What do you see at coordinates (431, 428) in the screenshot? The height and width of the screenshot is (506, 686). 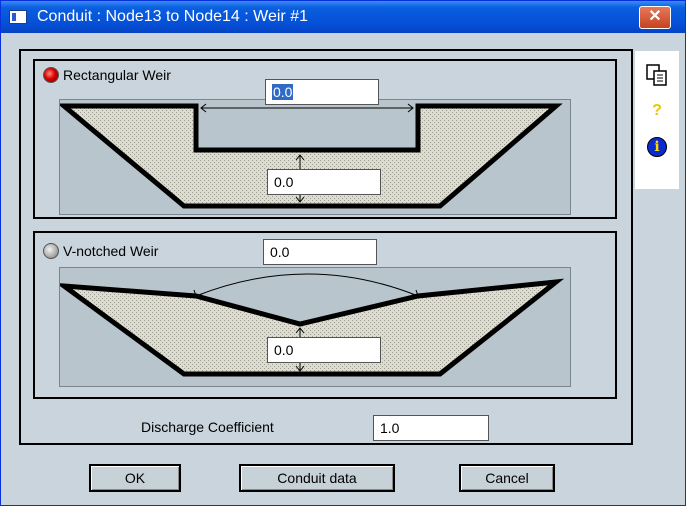 I see `discharge-coefficient-field: 1.0` at bounding box center [431, 428].